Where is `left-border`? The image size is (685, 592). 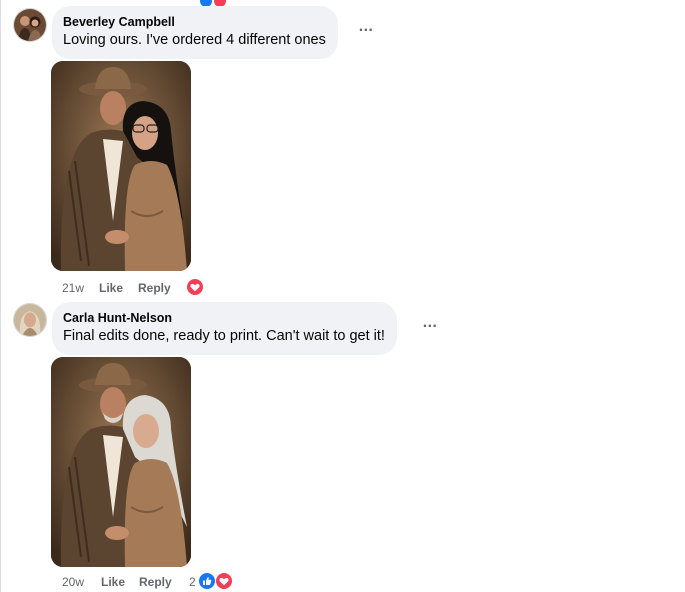 left-border is located at coordinates (0, 296).